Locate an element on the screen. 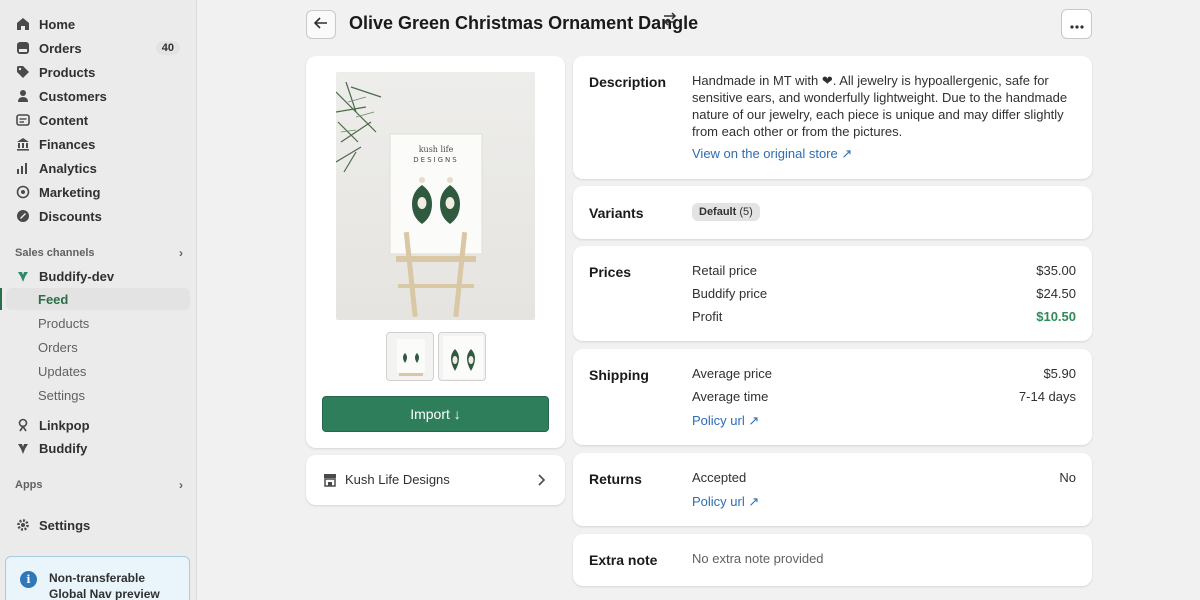 This screenshot has height=600, width=1200. sidebar-item-customers: Customers is located at coordinates (98, 96).